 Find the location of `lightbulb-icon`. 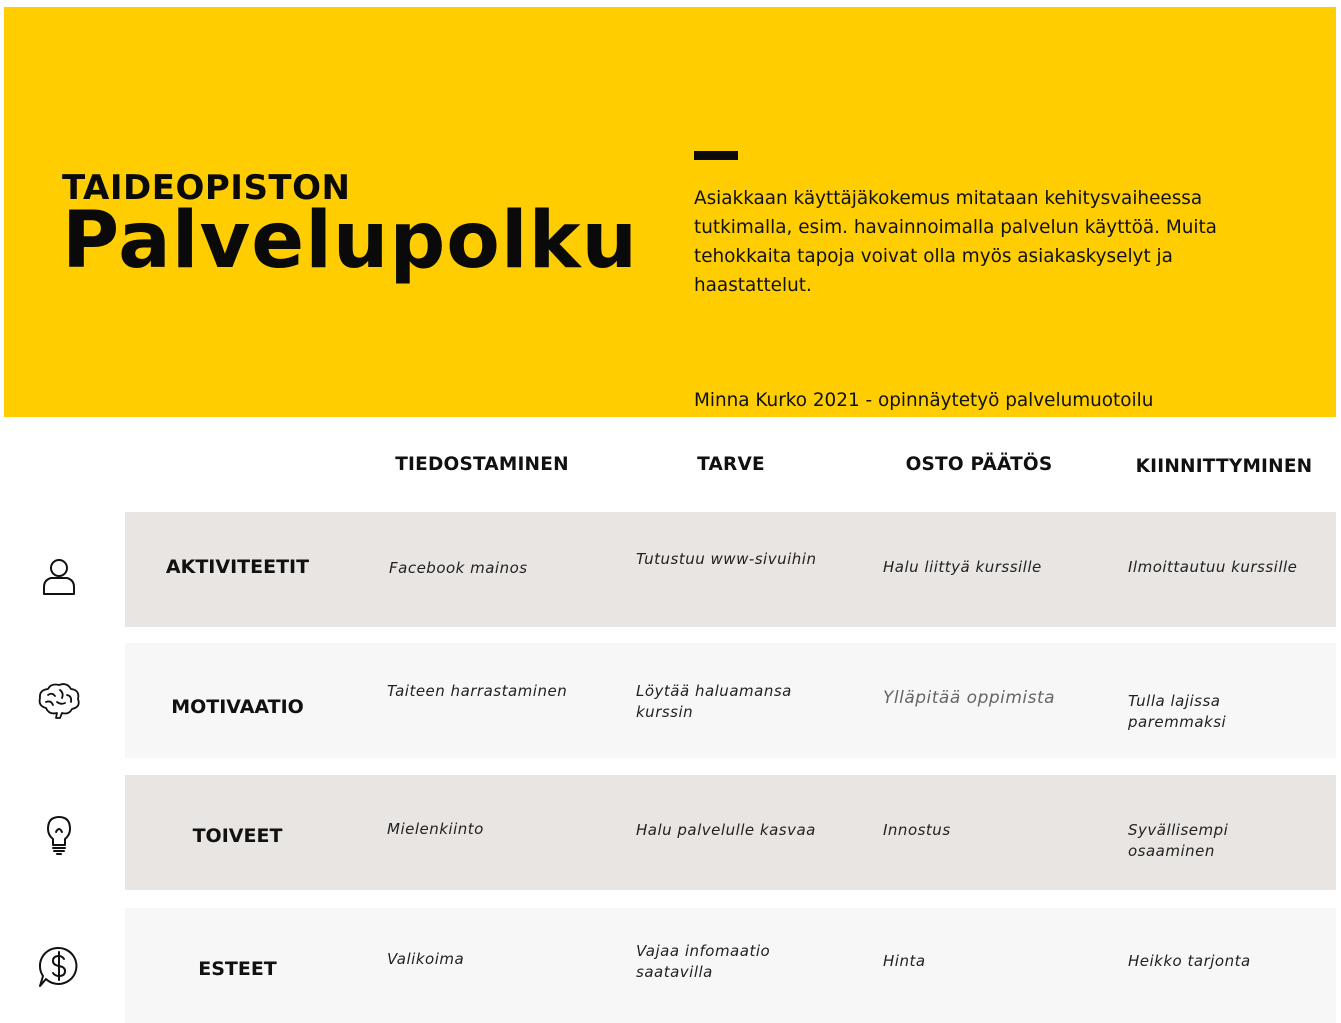

lightbulb-icon is located at coordinates (59, 835).